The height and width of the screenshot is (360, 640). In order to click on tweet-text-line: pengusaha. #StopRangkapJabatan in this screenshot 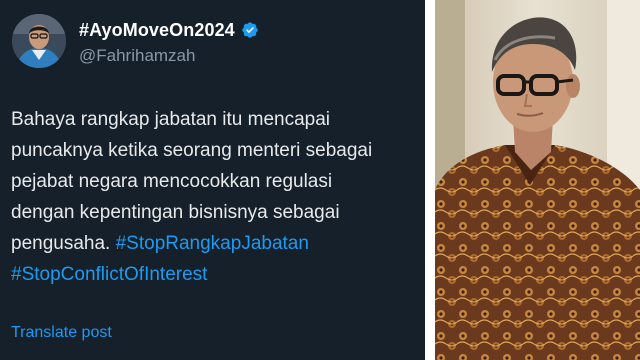, I will do `click(217, 243)`.